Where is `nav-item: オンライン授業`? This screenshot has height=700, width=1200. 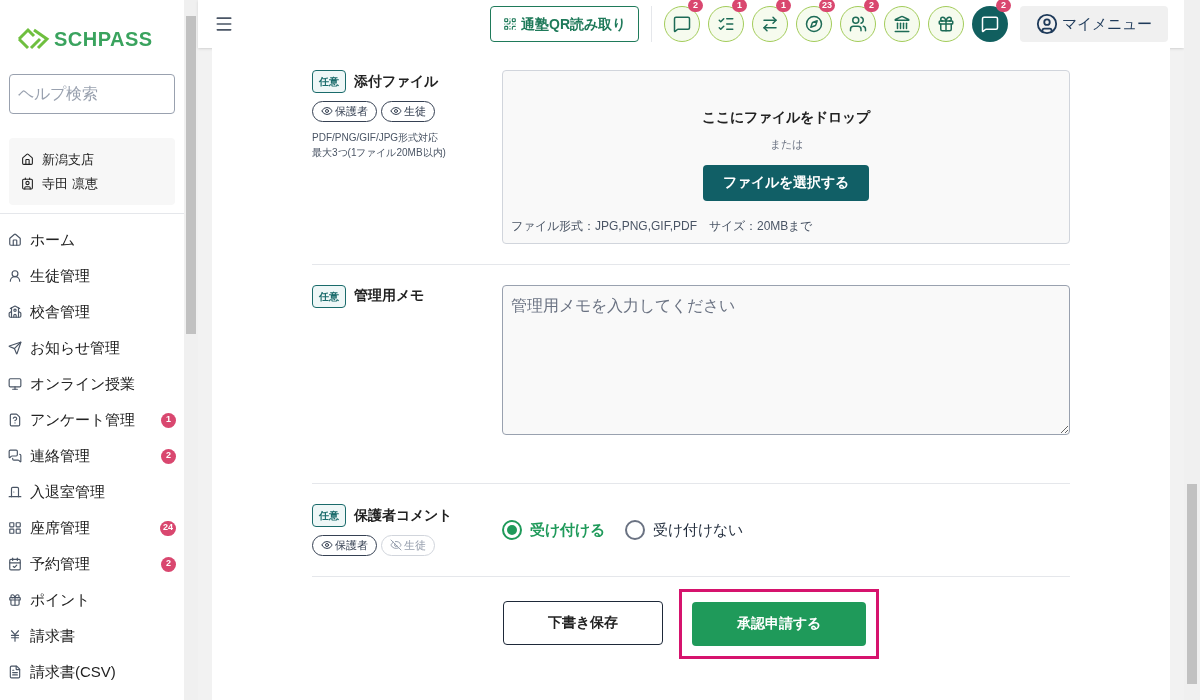
nav-item: オンライン授業 is located at coordinates (92, 384).